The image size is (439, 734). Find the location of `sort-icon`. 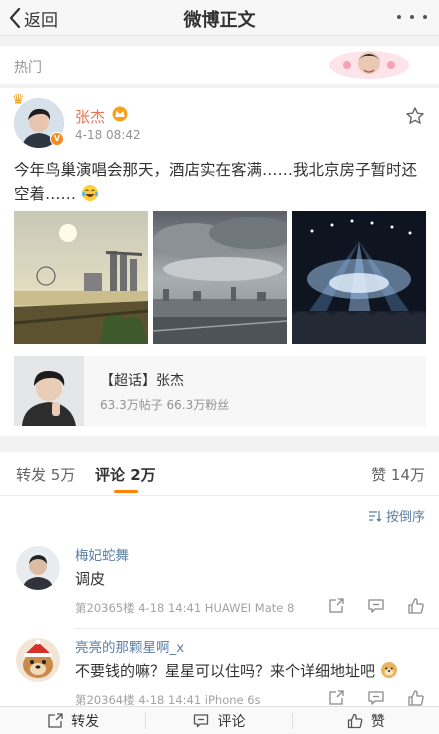

sort-icon is located at coordinates (375, 516).